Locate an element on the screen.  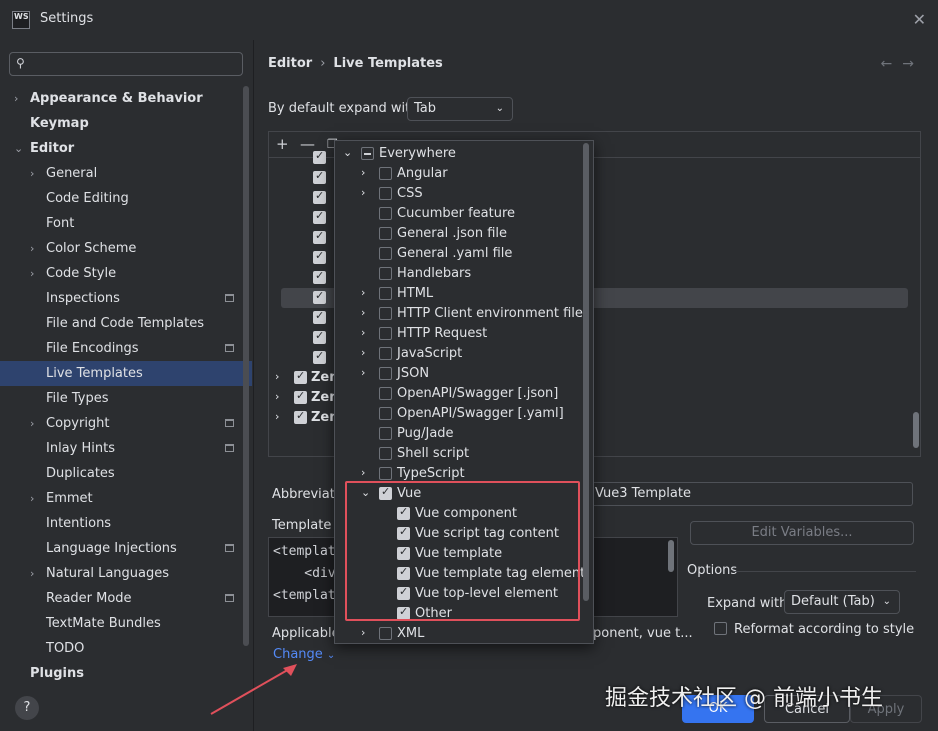
context-item: › HTML is located at coordinates (458, 294).